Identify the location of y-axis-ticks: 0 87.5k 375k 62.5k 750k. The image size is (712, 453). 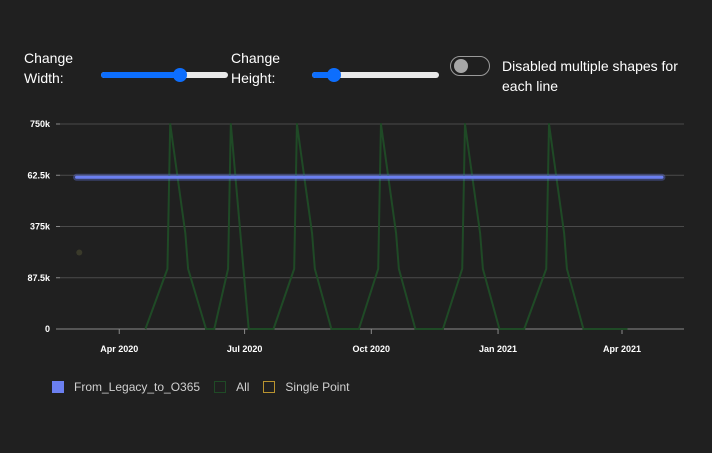
(43, 226).